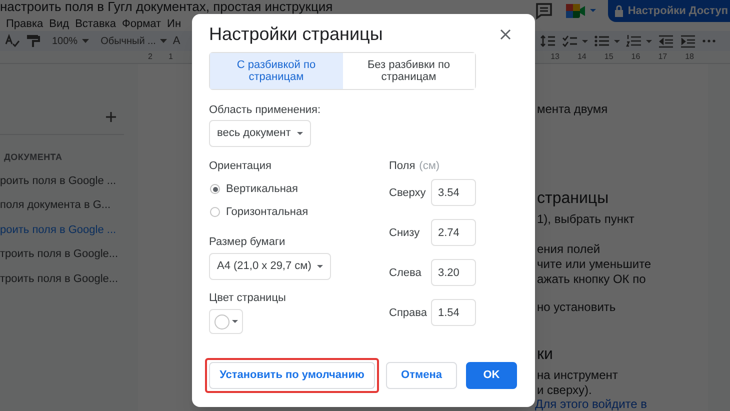 The height and width of the screenshot is (411, 730). I want to click on font-dropdown: А, so click(176, 41).